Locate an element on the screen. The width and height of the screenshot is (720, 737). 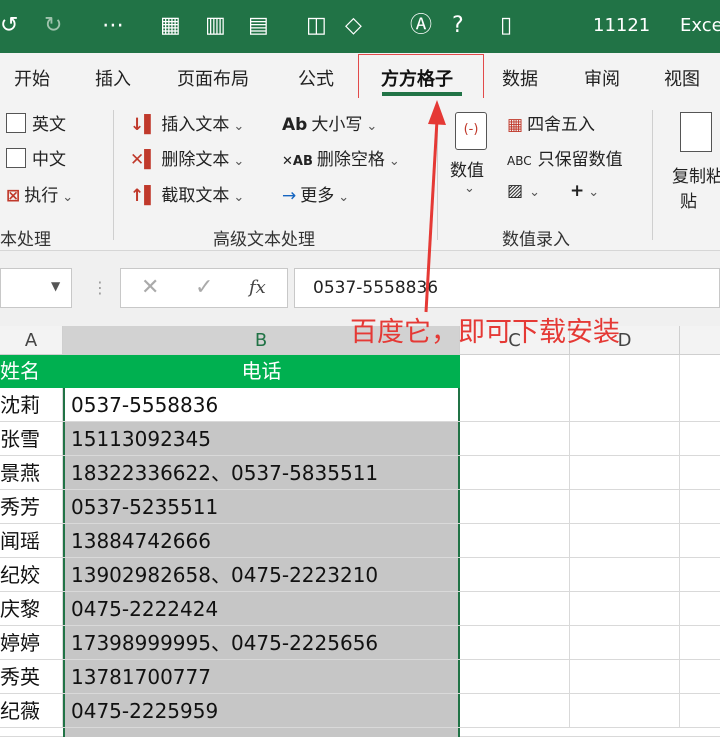
arrow-line is located at coordinates (431, 216).